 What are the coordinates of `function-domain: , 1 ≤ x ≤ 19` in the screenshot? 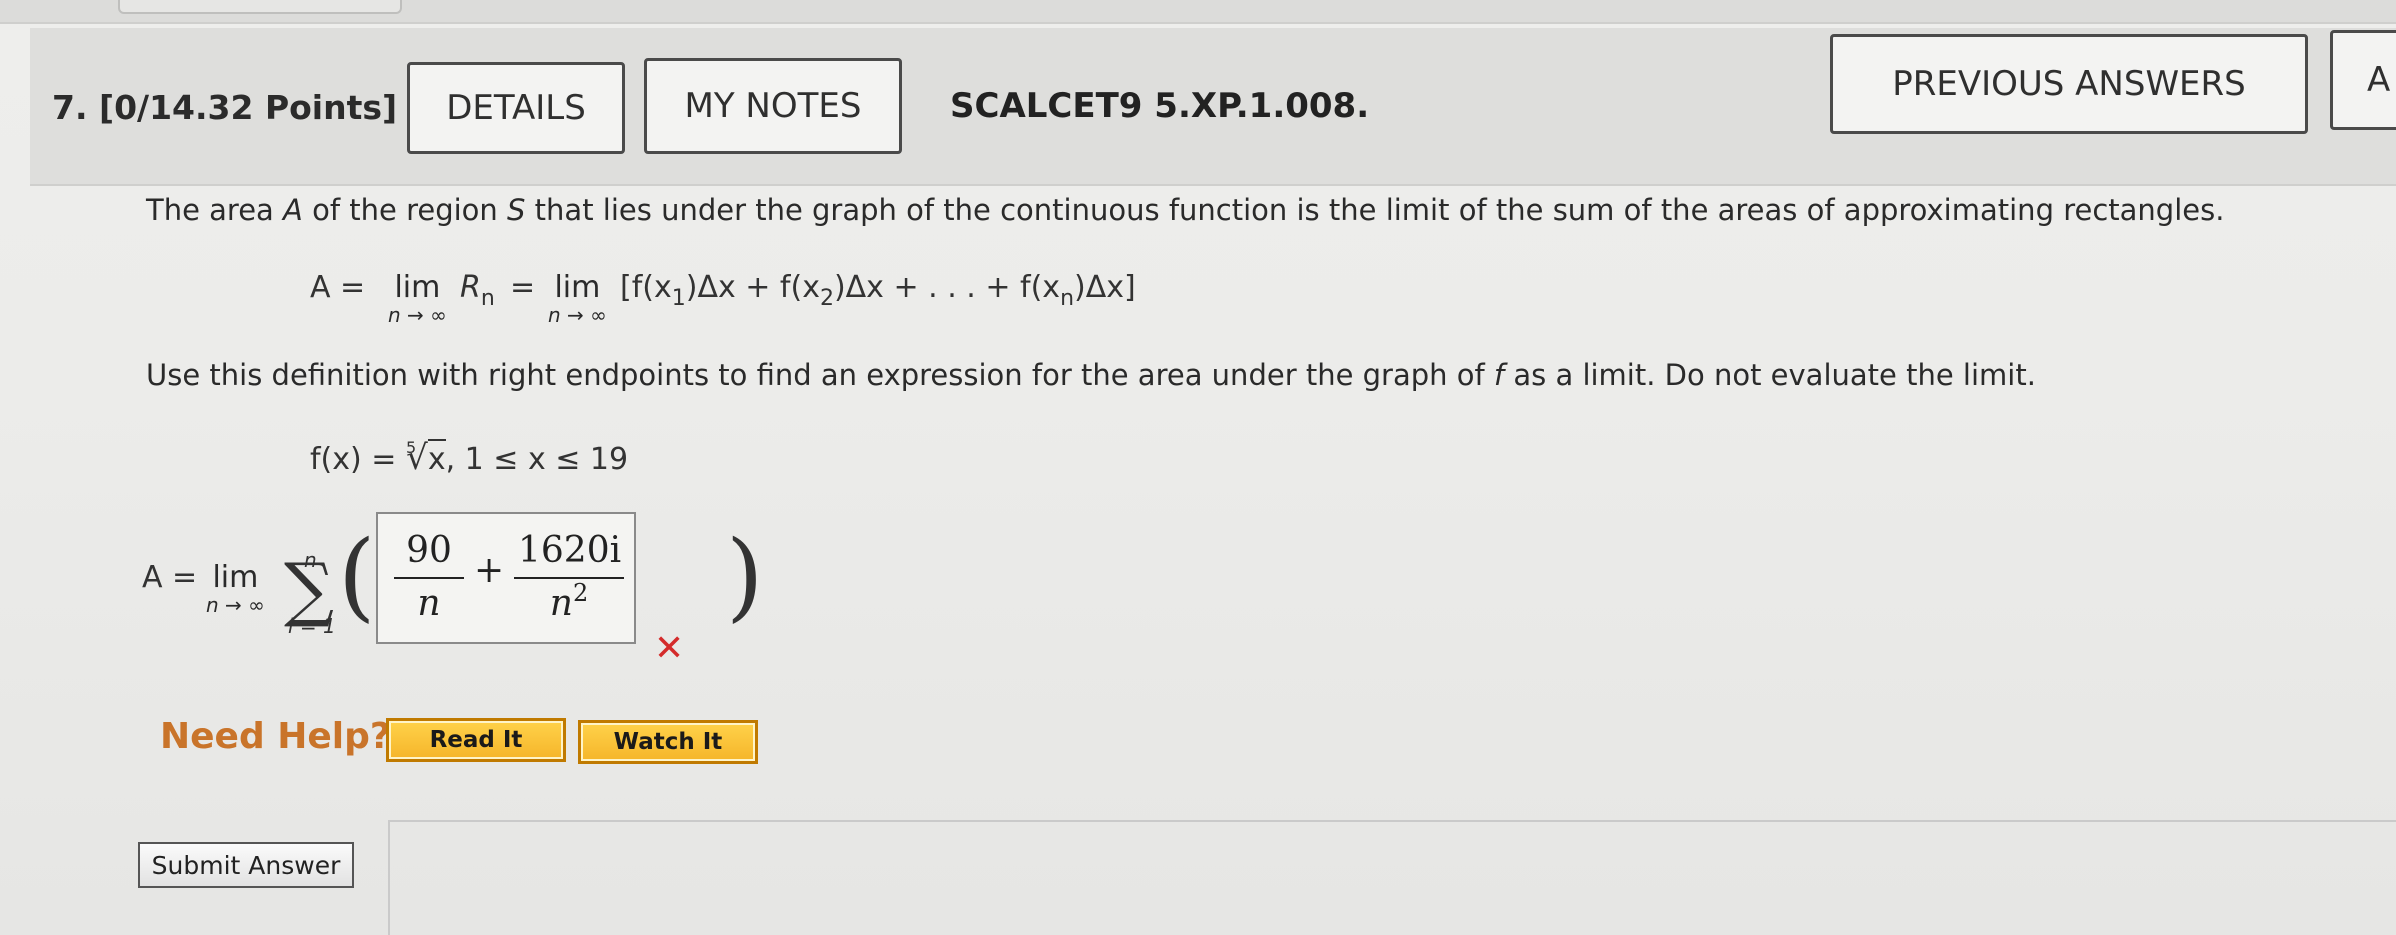 It's located at (537, 459).